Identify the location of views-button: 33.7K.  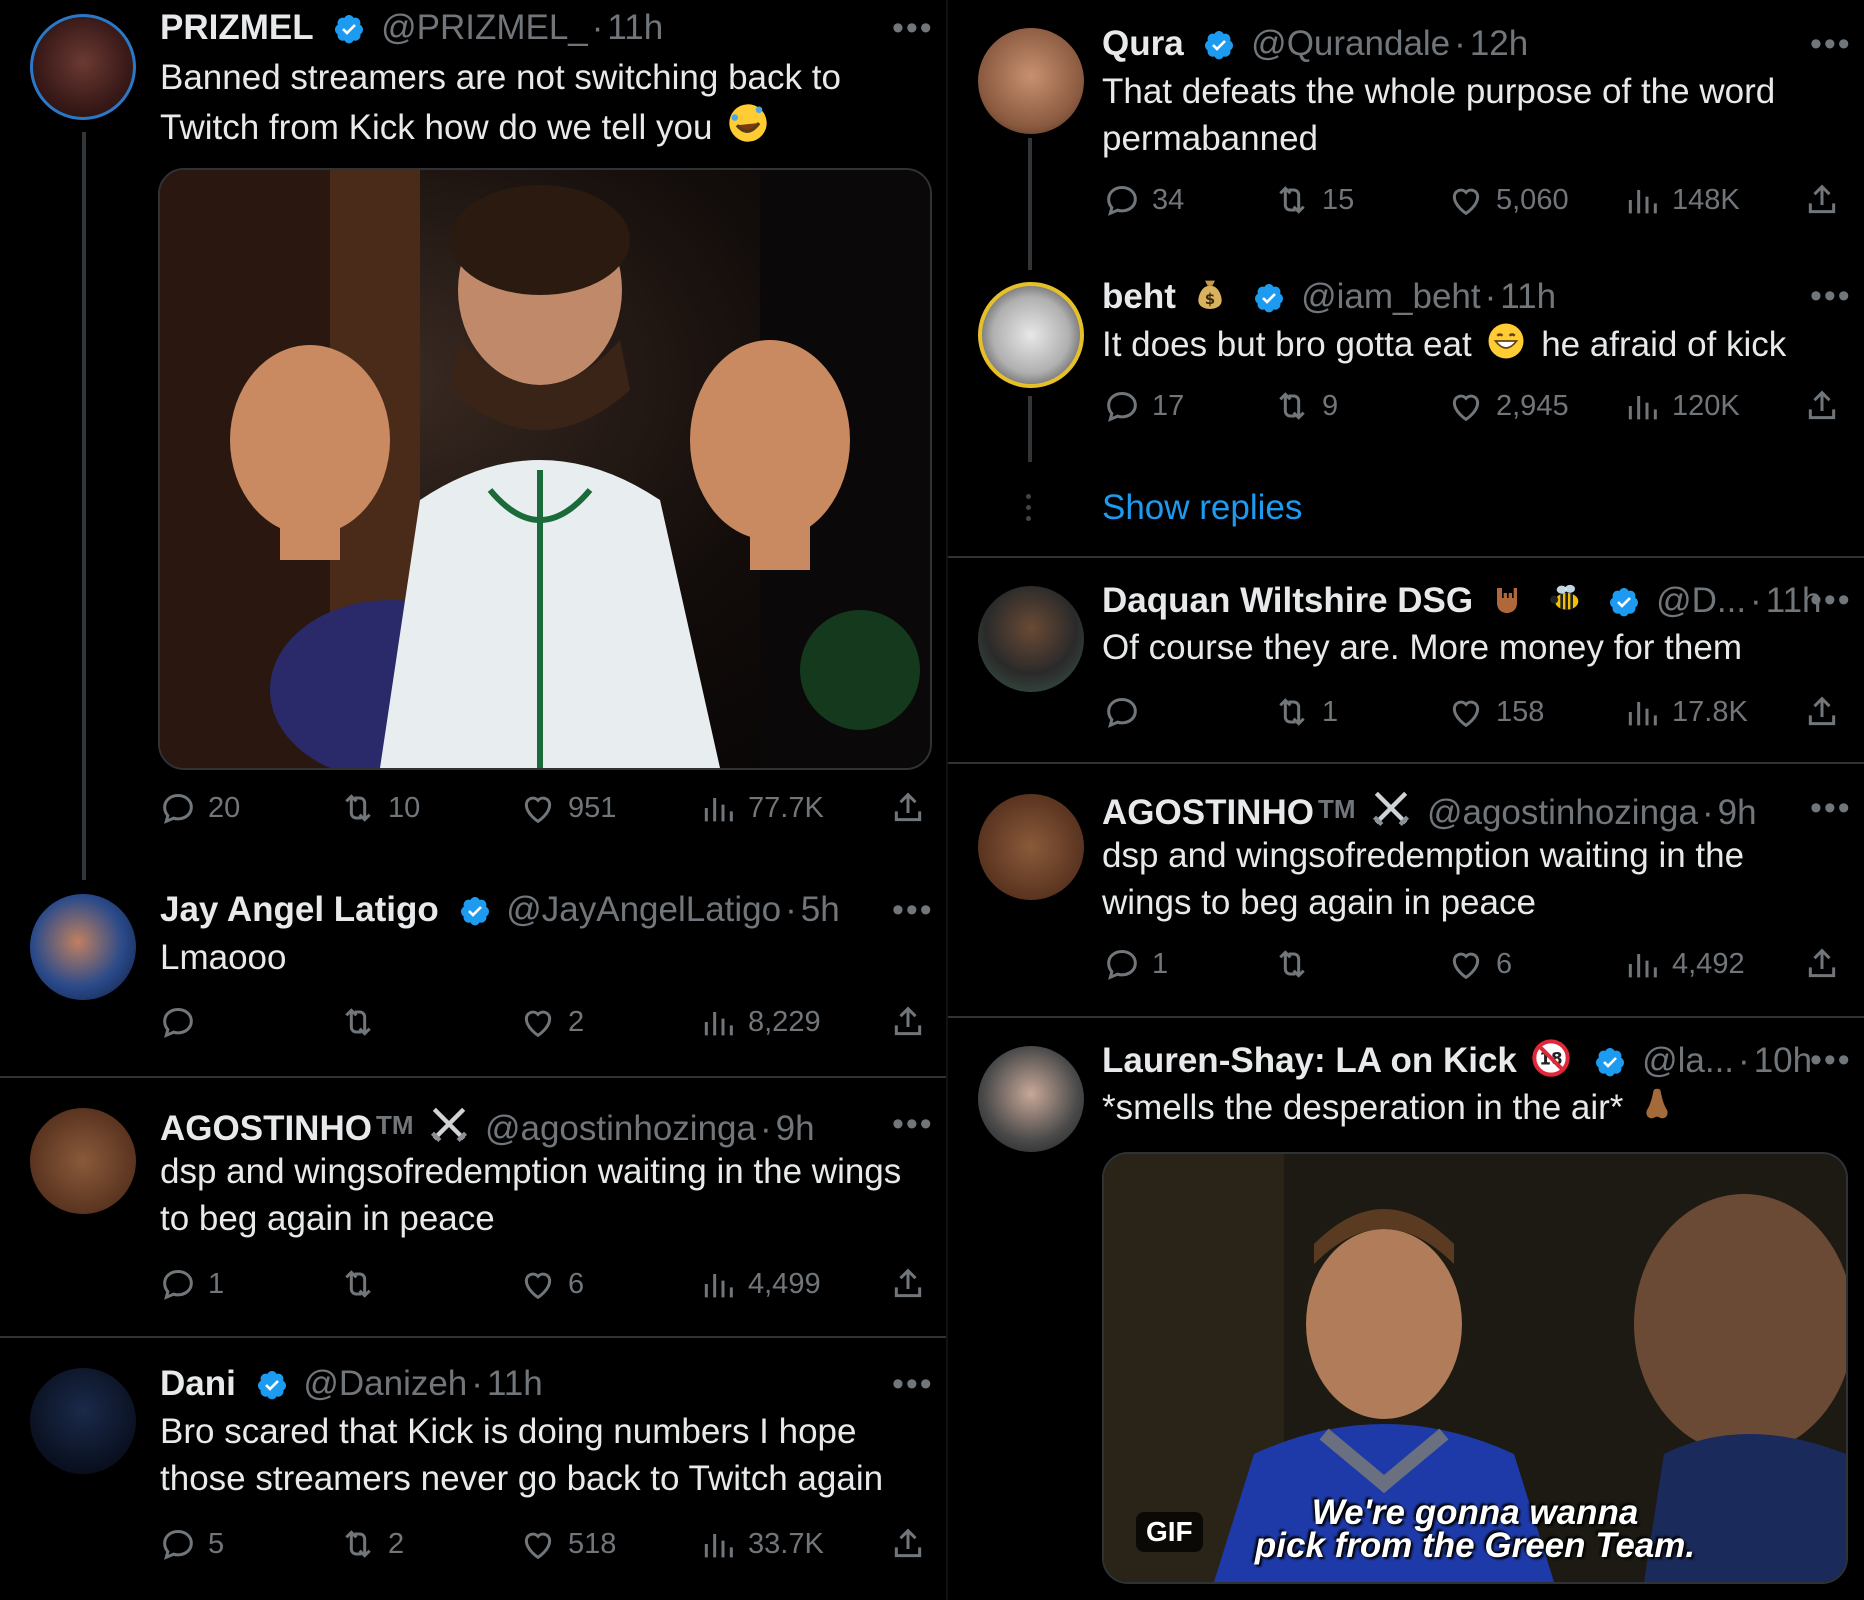
(761, 1544).